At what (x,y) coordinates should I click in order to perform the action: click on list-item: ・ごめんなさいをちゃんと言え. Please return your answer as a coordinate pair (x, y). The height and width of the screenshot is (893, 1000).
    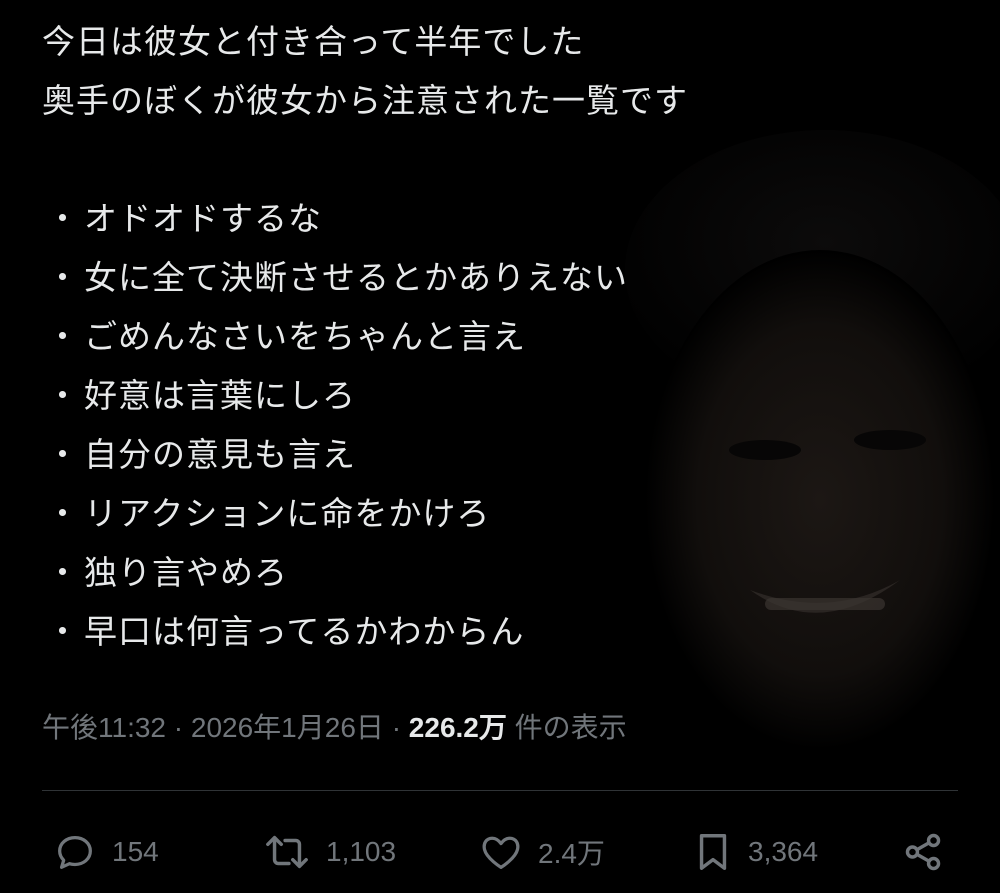
    Looking at the image, I should click on (492, 336).